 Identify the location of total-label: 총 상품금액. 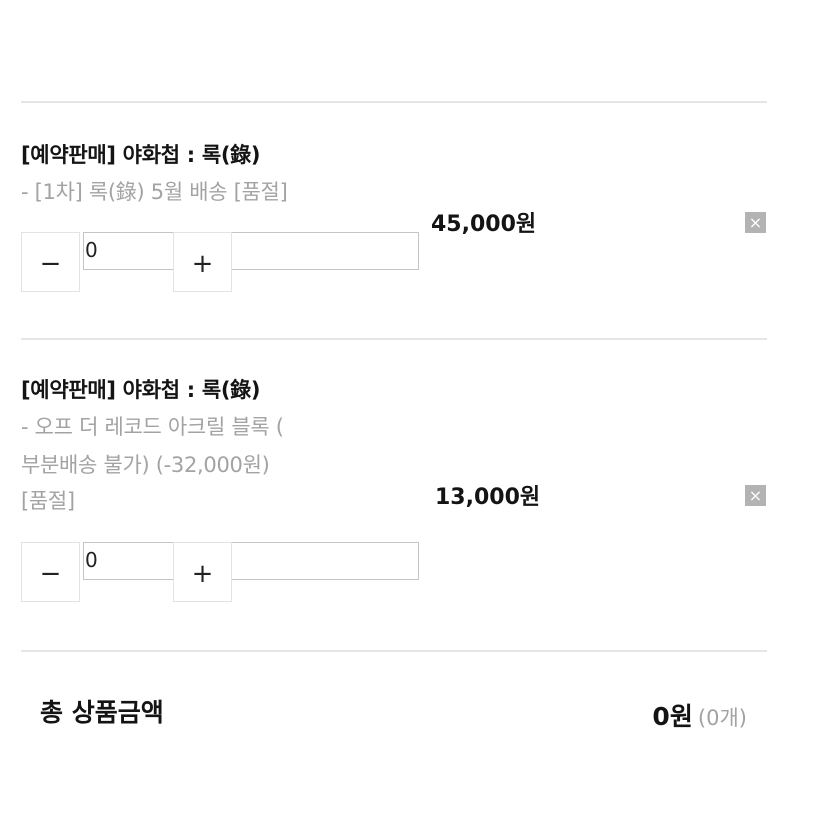
(102, 712).